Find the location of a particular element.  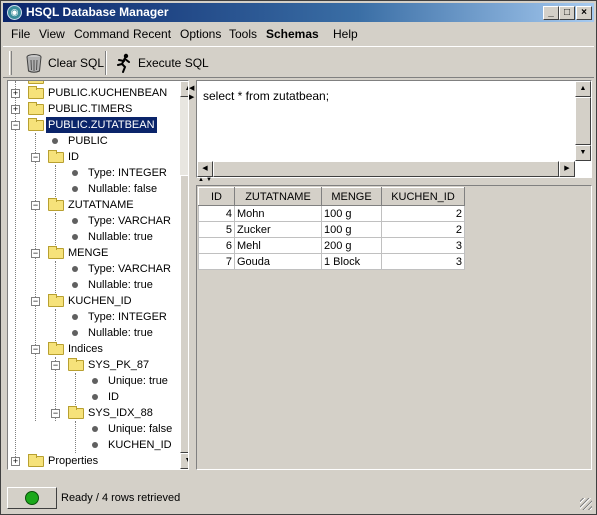

tree-row: PUBLIC is located at coordinates (93, 141).